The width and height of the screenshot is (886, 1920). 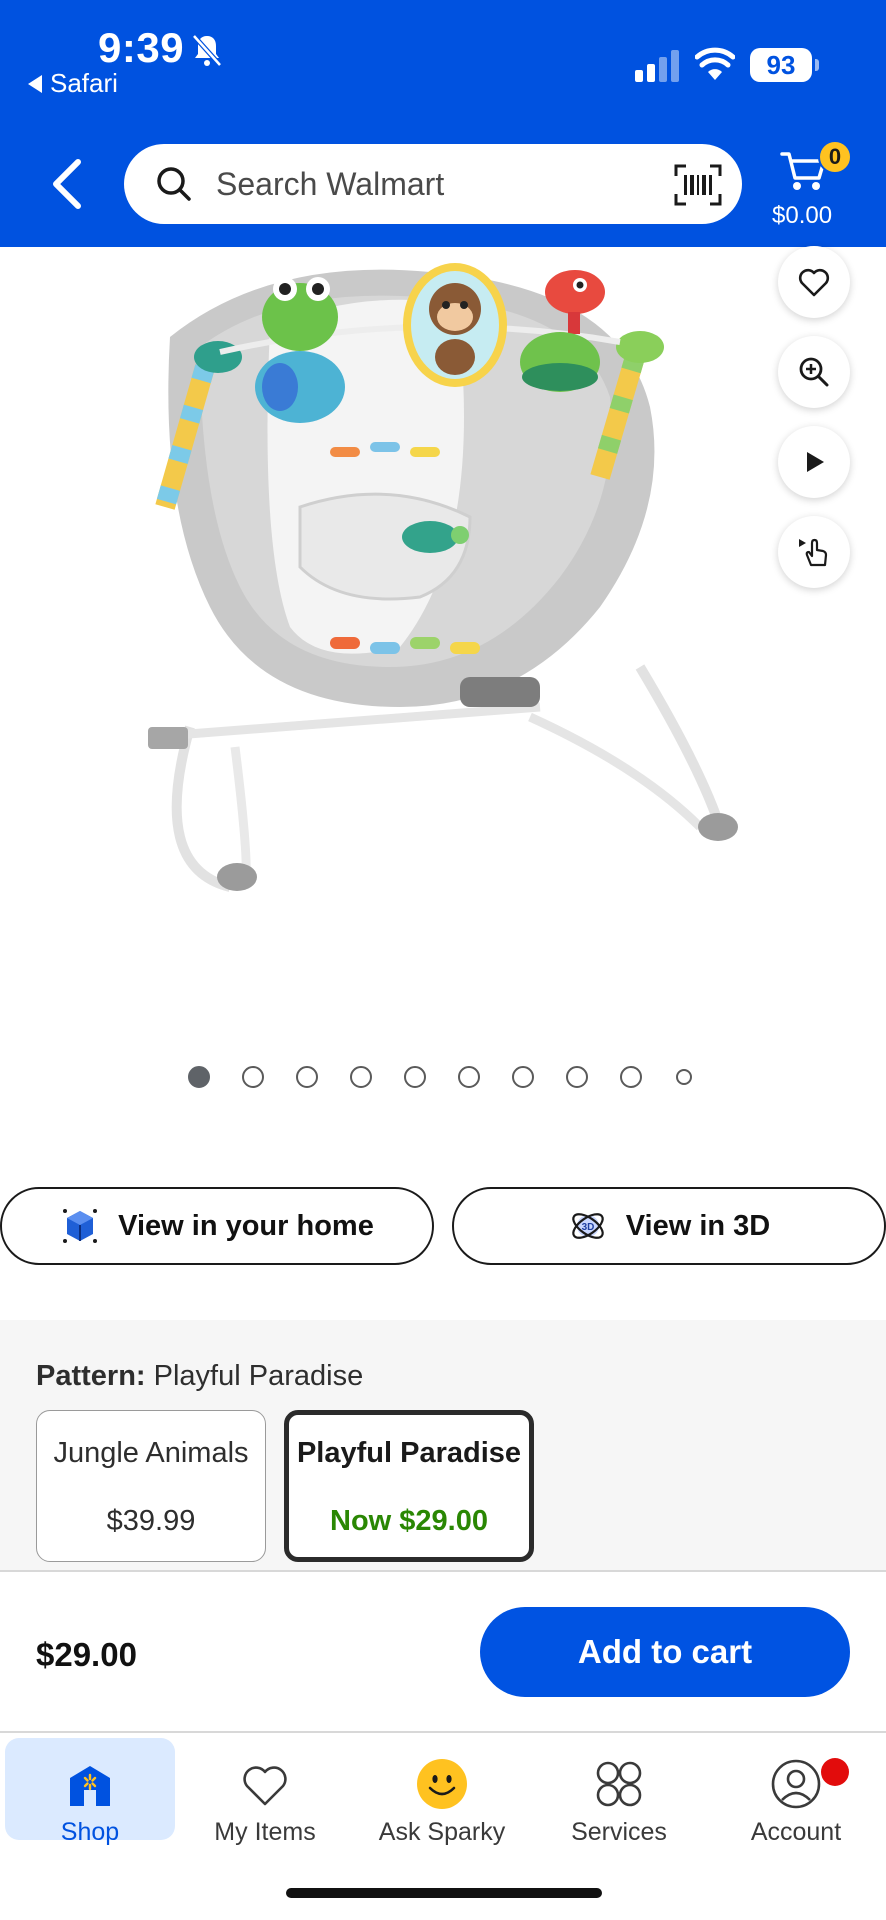 I want to click on tab-services: Services, so click(x=619, y=1792).